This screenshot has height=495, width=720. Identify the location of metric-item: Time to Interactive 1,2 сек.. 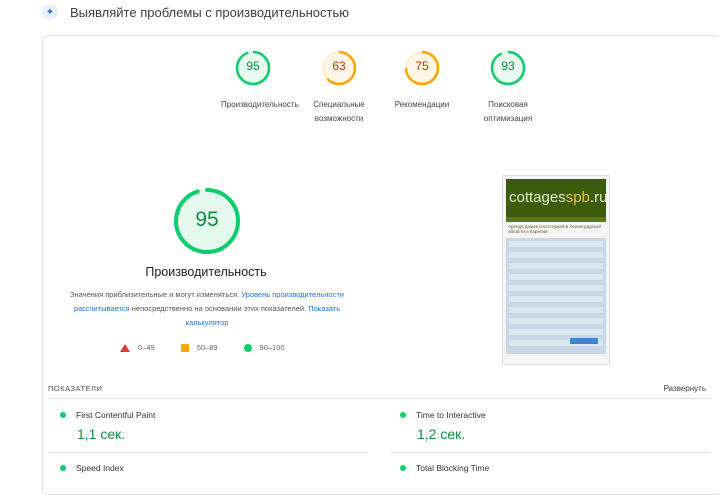
(443, 426).